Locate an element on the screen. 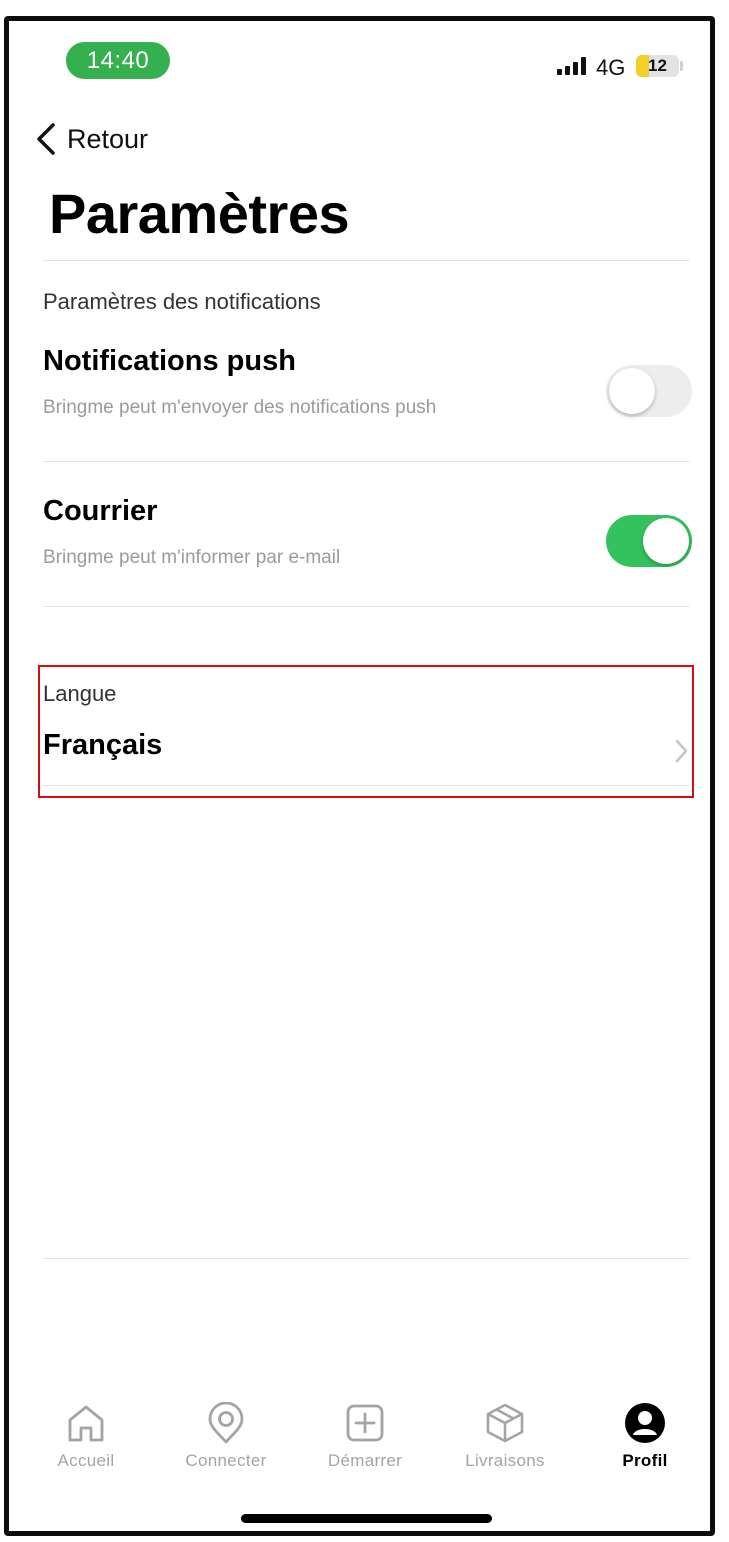 The image size is (729, 1542). notifications-section-label: Paramètres des notifications is located at coordinates (182, 301).